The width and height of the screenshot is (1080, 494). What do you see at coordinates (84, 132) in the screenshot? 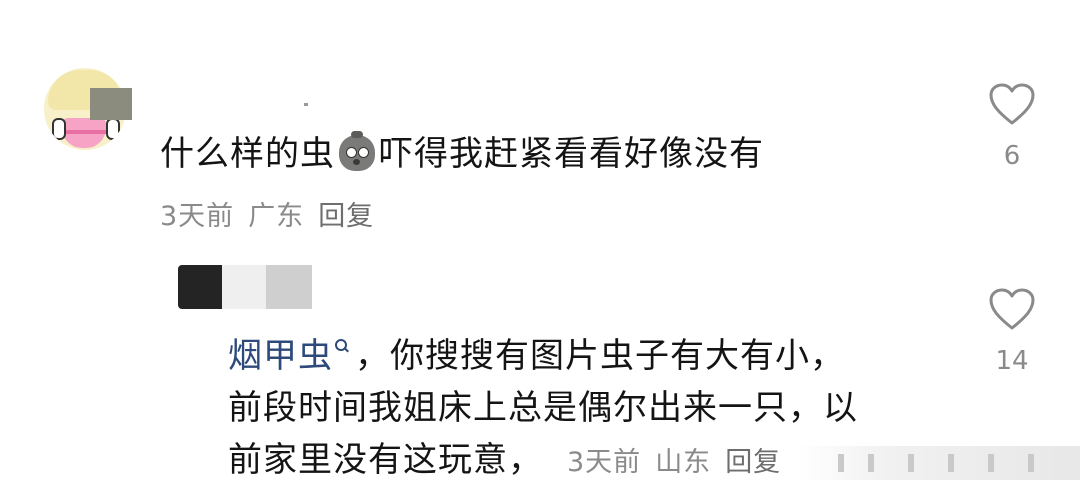
I see `avatar-dress-stripe` at bounding box center [84, 132].